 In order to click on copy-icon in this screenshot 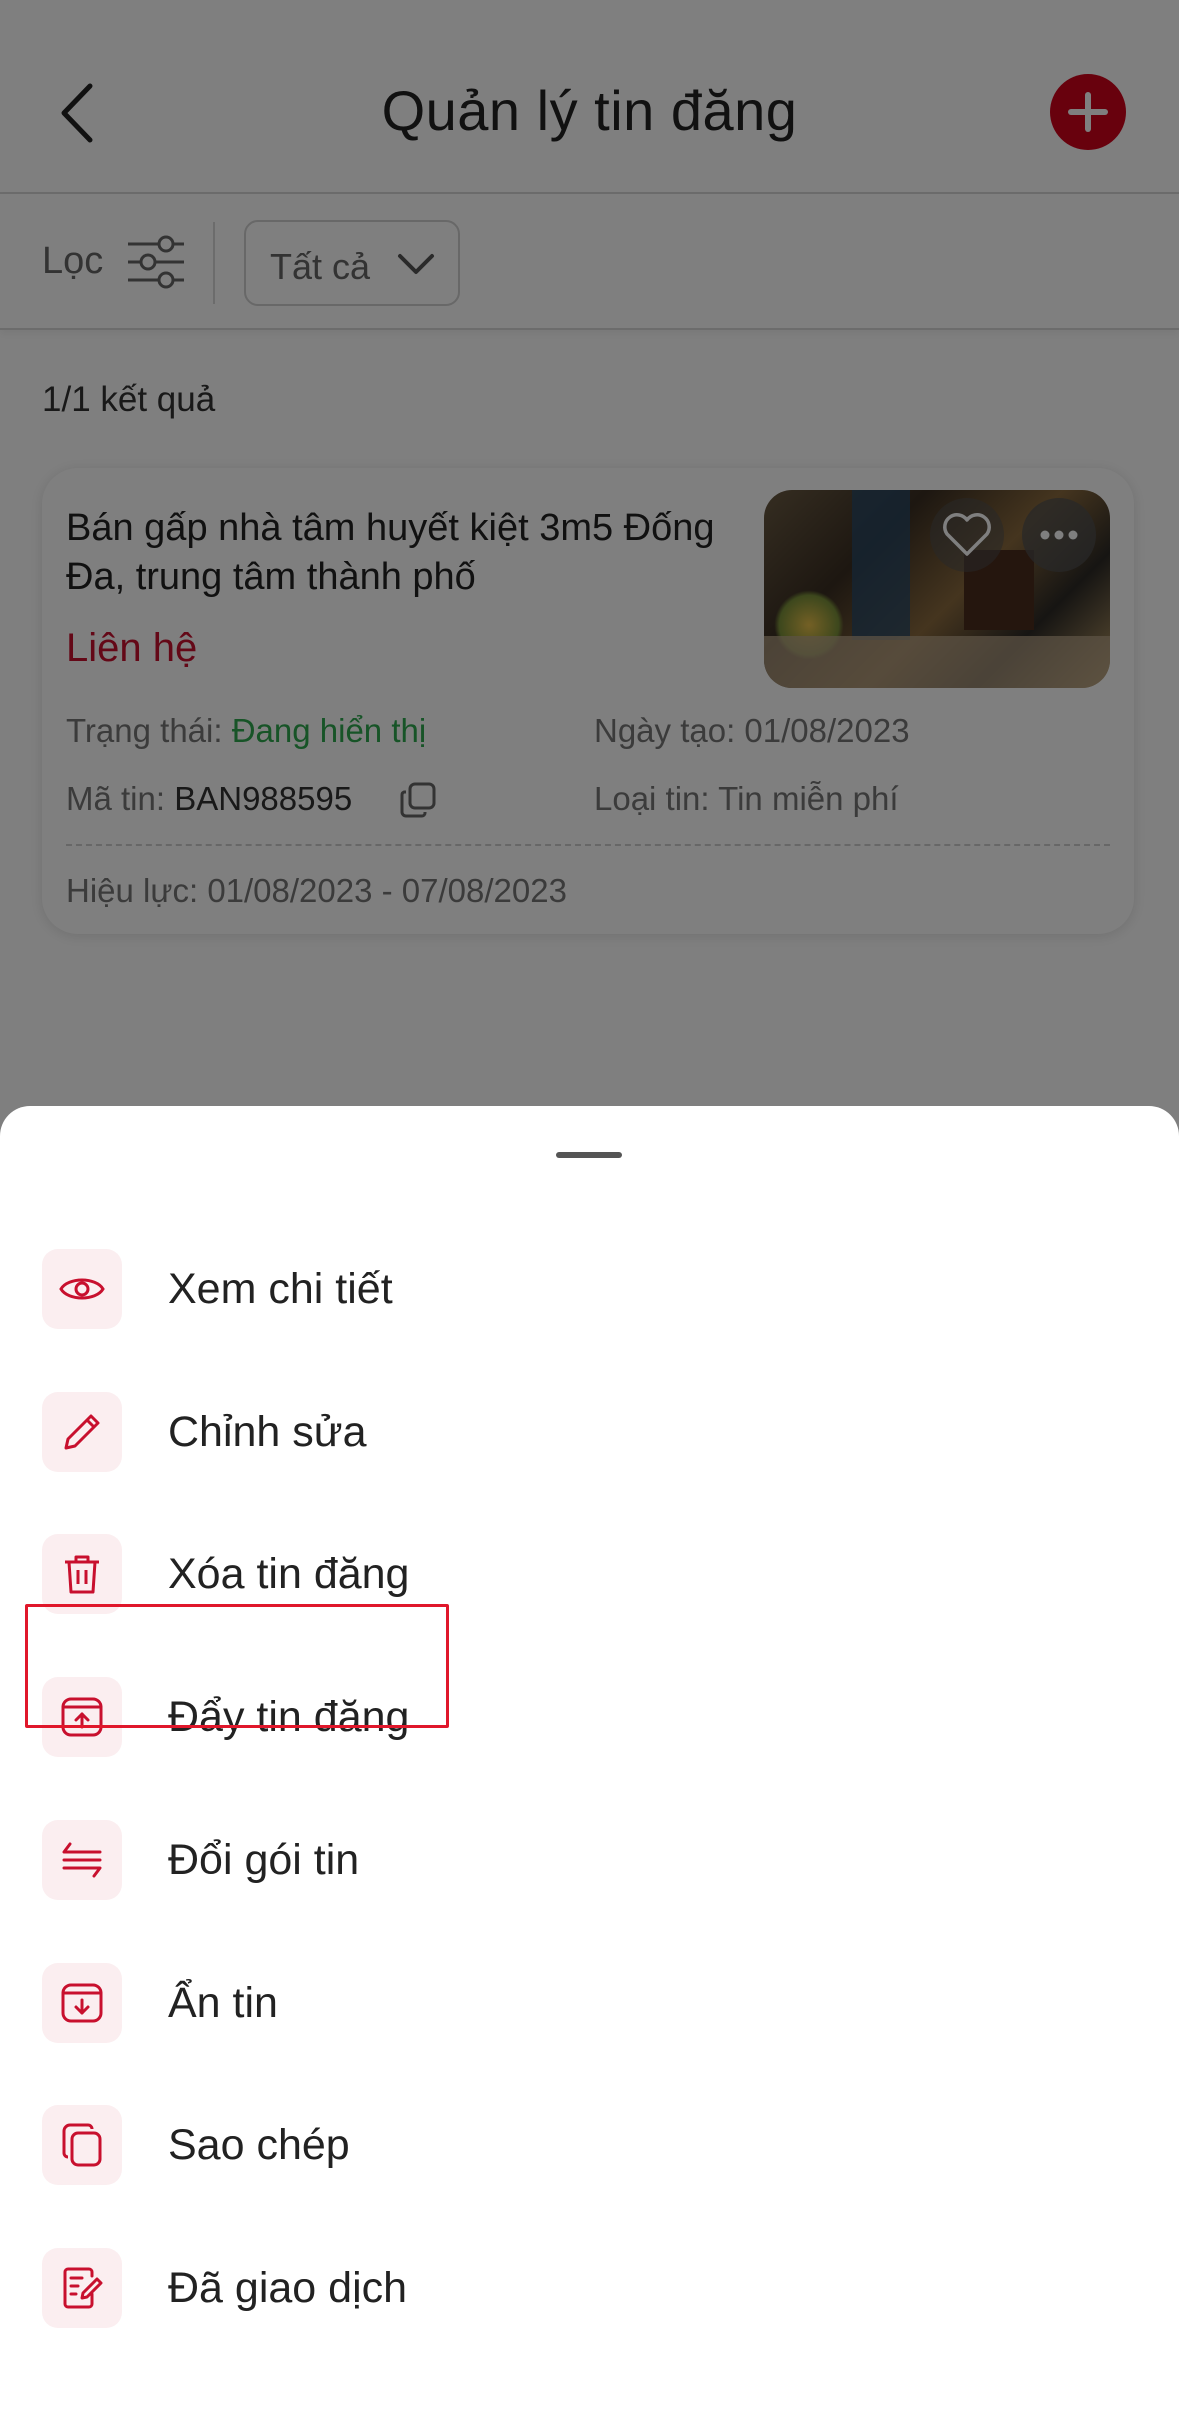, I will do `click(82, 2145)`.